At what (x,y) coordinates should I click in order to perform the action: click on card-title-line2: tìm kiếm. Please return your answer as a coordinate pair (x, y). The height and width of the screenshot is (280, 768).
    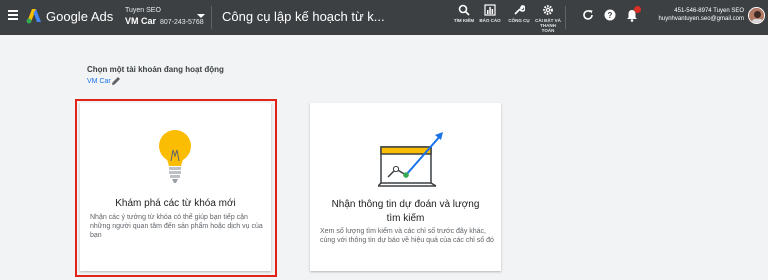
    Looking at the image, I should click on (405, 218).